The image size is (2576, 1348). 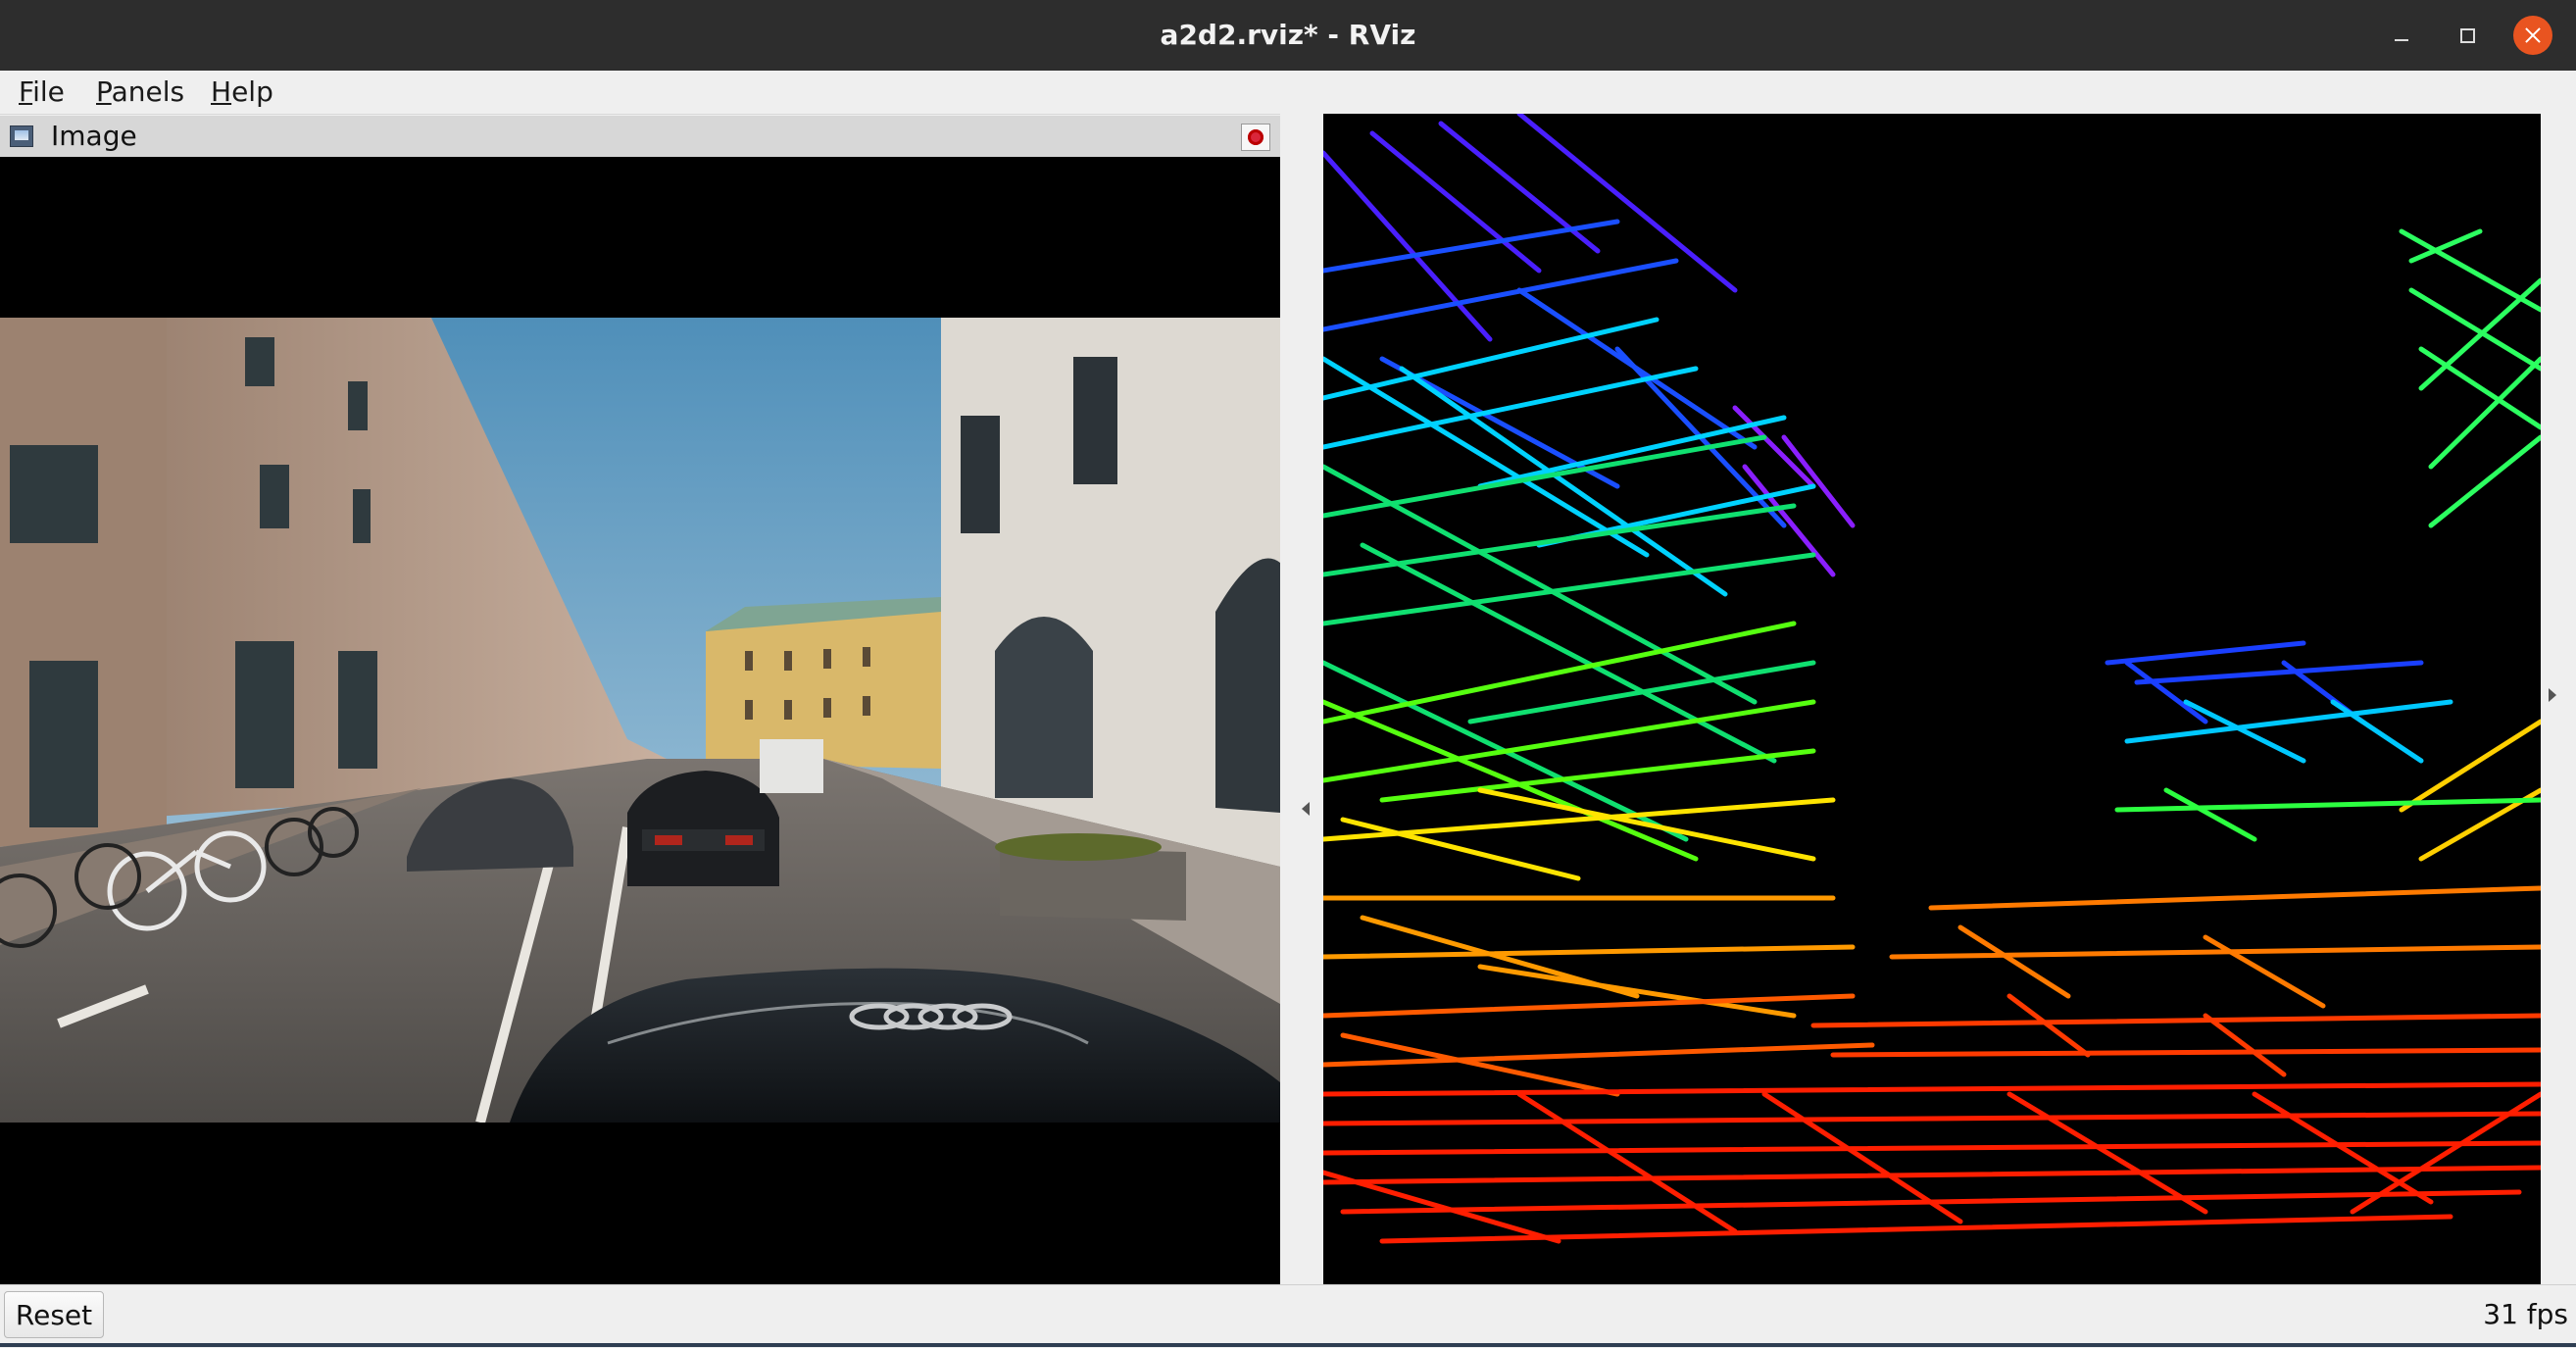 I want to click on panel-close-icon, so click(x=1255, y=138).